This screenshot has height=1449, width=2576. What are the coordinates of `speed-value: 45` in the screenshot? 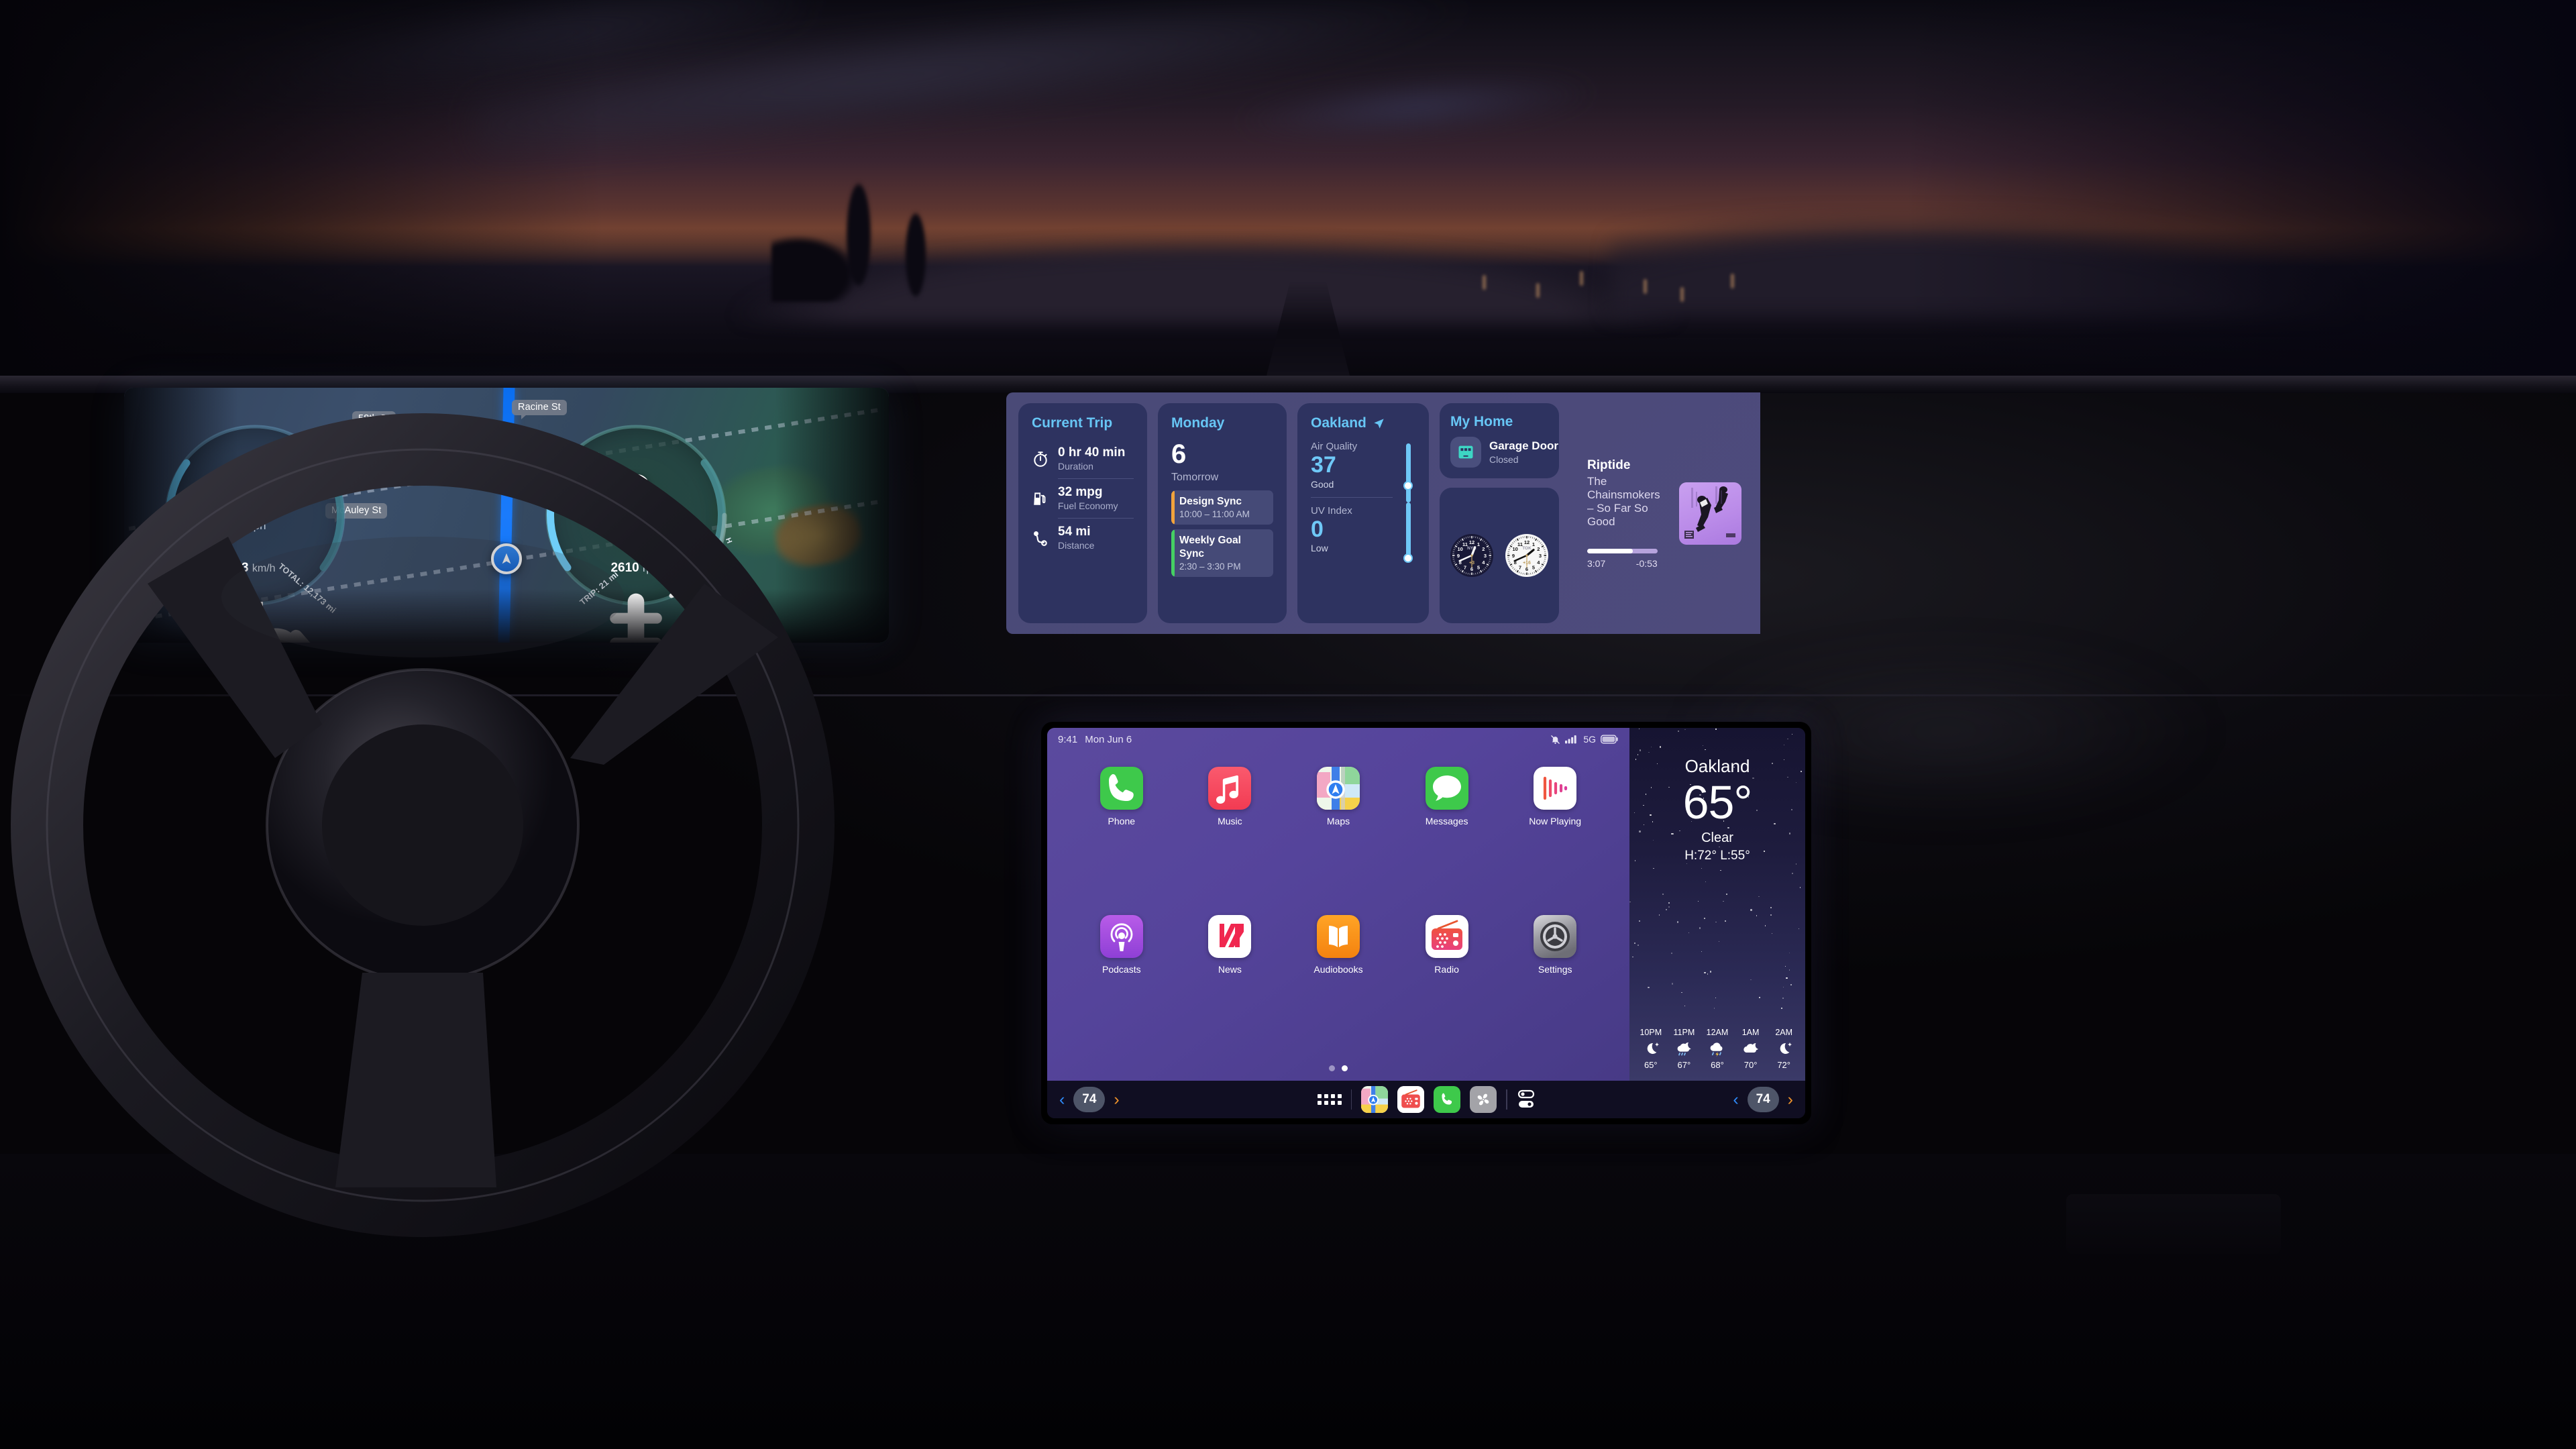 It's located at (254, 489).